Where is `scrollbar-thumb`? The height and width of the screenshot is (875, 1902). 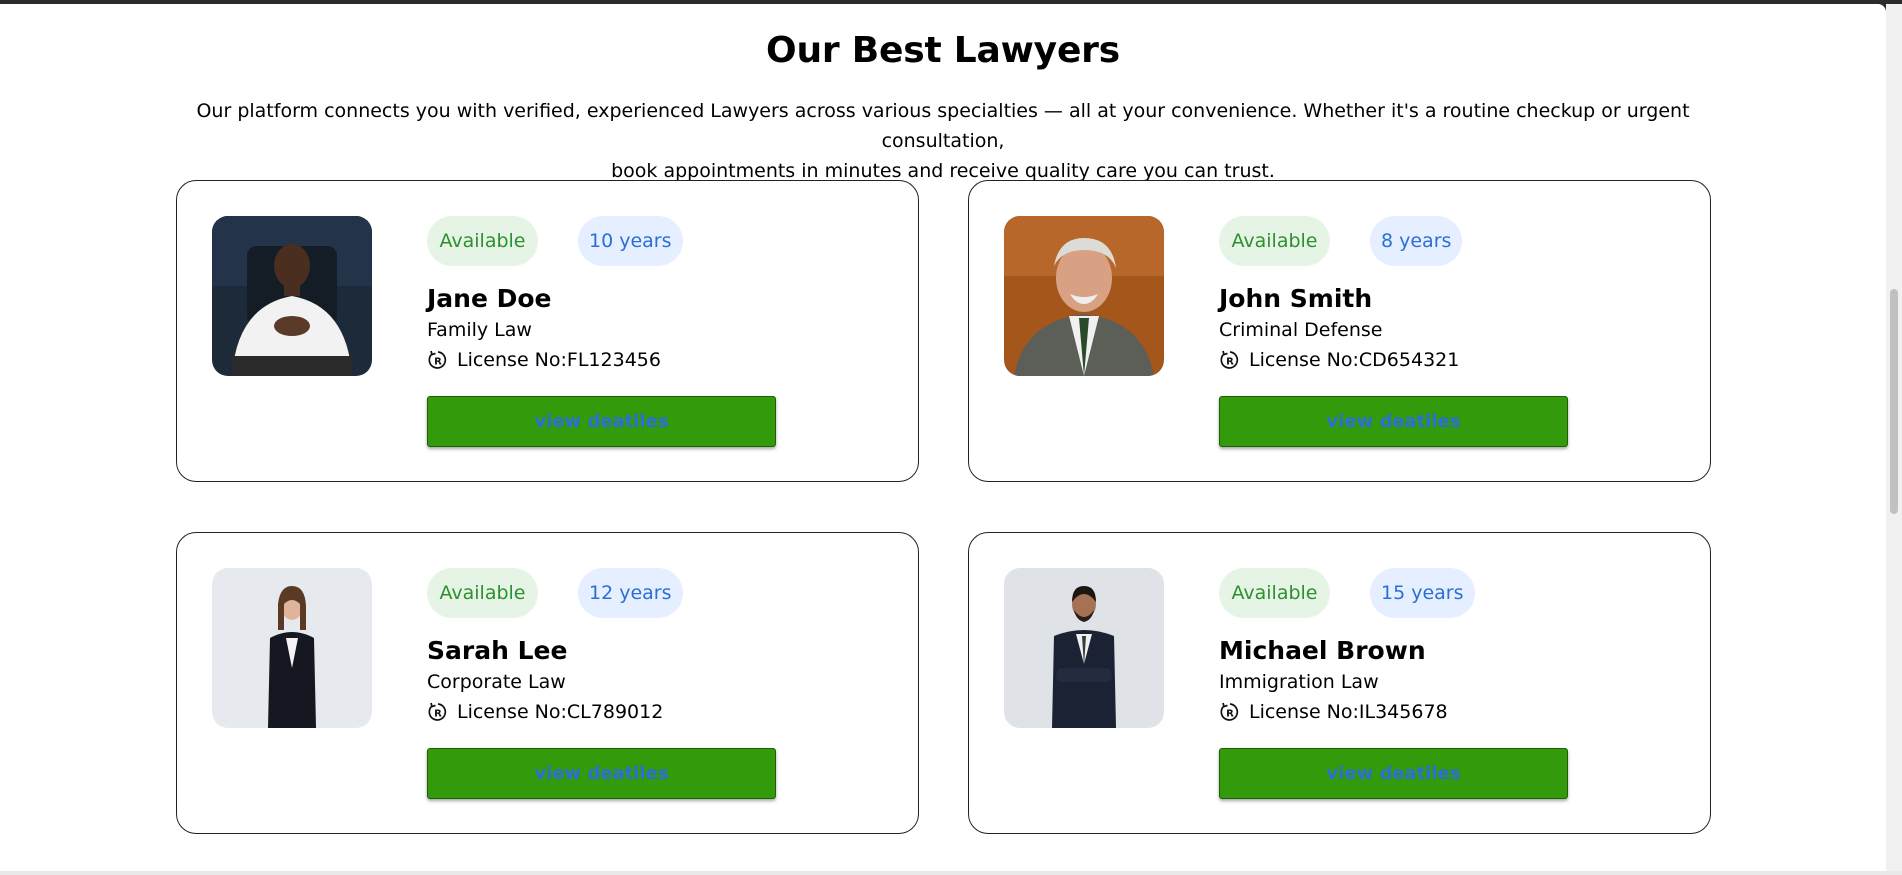
scrollbar-thumb is located at coordinates (1894, 401).